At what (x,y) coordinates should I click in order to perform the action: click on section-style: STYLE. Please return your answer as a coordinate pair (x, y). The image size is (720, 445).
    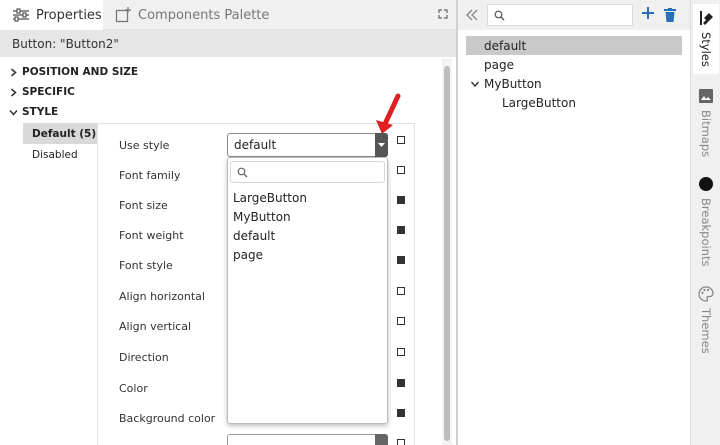
    Looking at the image, I should click on (33, 112).